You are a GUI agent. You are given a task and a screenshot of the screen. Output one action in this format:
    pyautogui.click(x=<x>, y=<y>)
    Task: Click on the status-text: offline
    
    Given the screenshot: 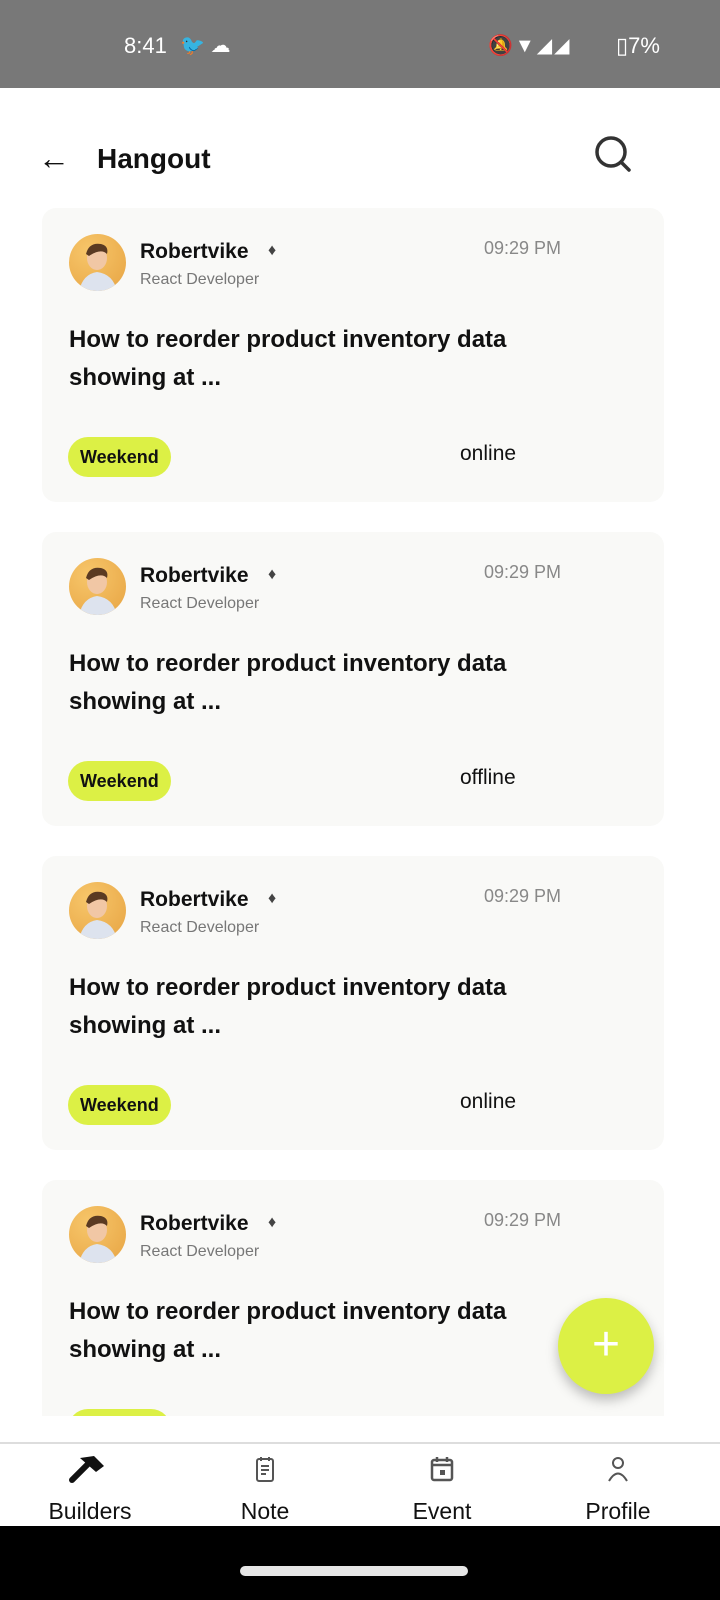 What is the action you would take?
    pyautogui.click(x=488, y=777)
    